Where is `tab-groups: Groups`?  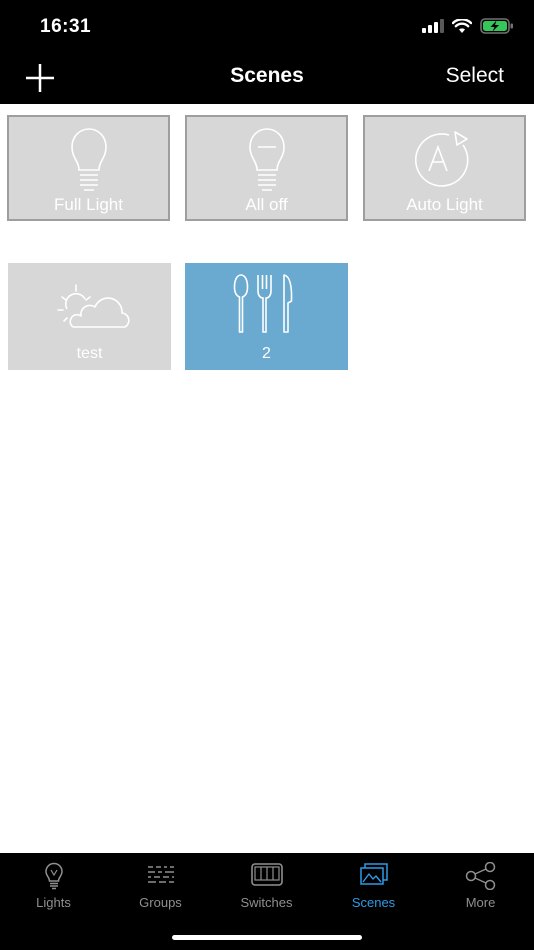 tab-groups: Groups is located at coordinates (160, 884).